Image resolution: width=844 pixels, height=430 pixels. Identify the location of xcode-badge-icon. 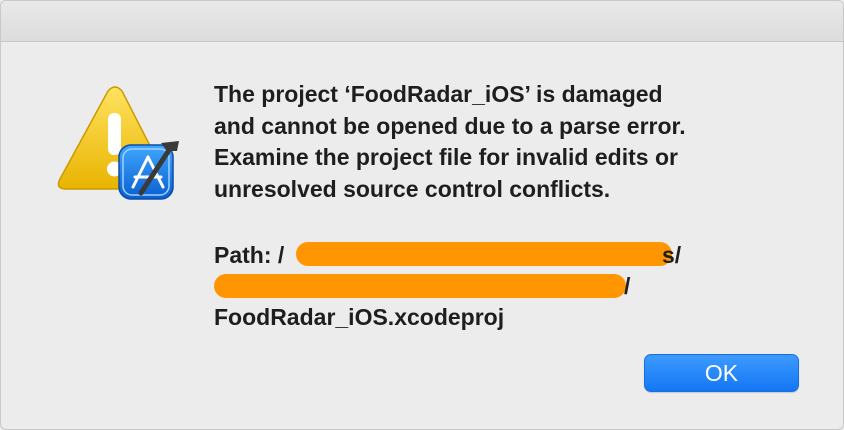
(148, 170).